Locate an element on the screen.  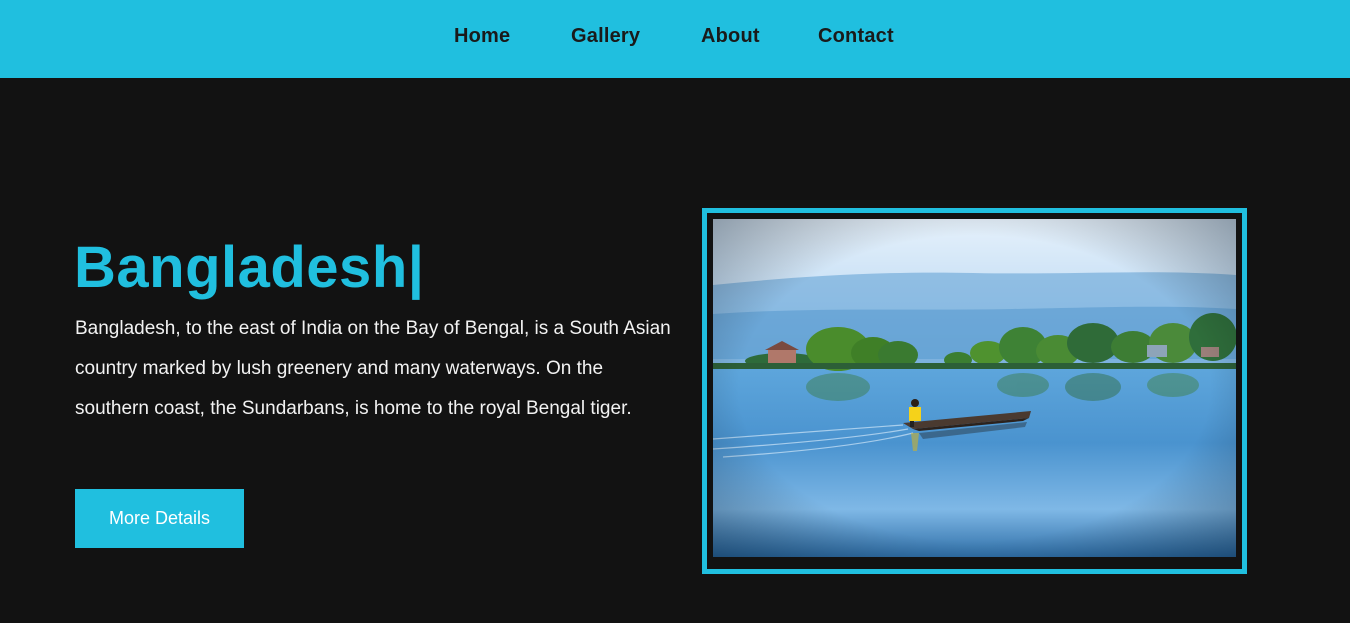
more-details-button: More Details is located at coordinates (159, 518).